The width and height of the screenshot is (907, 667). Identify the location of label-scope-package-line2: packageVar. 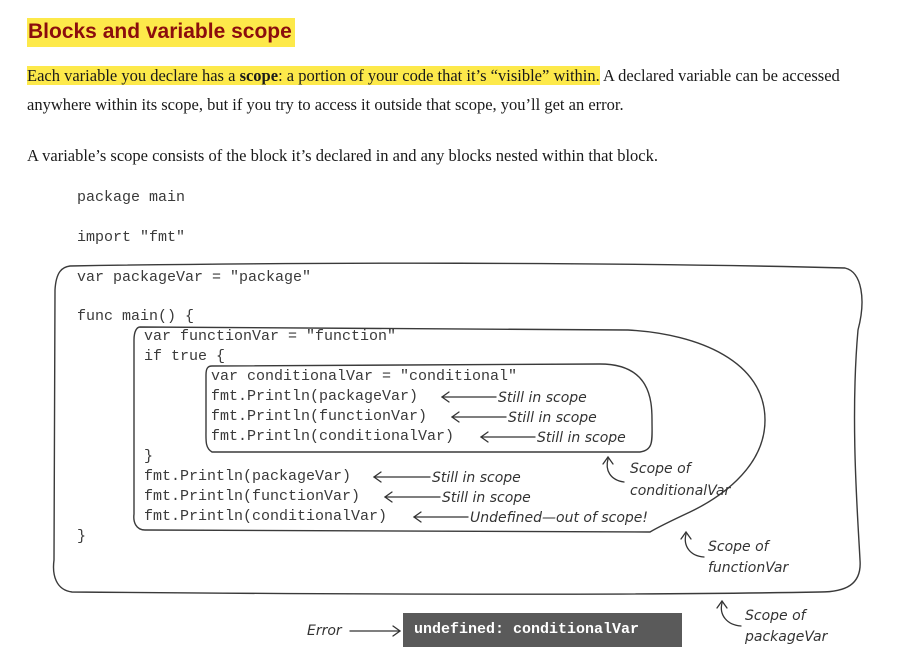
(786, 637).